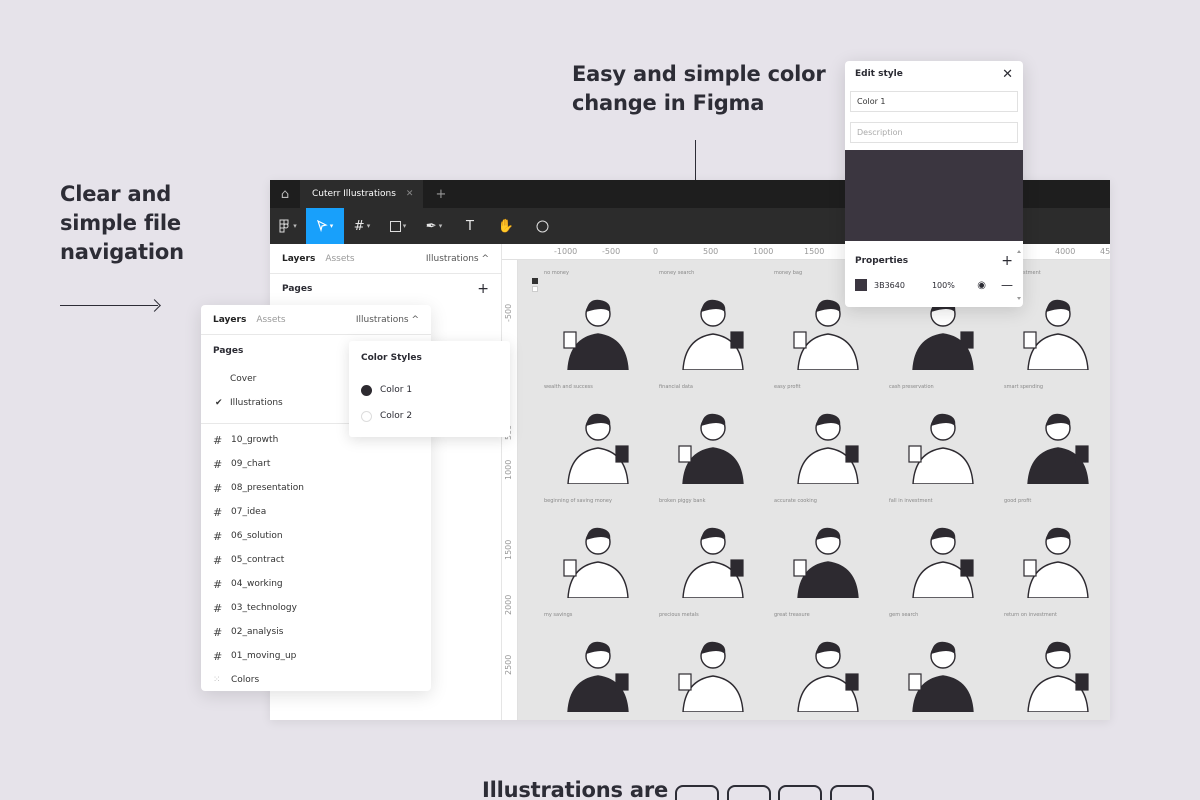 The image size is (1200, 800). What do you see at coordinates (440, 194) in the screenshot?
I see `new-tab-icon: +` at bounding box center [440, 194].